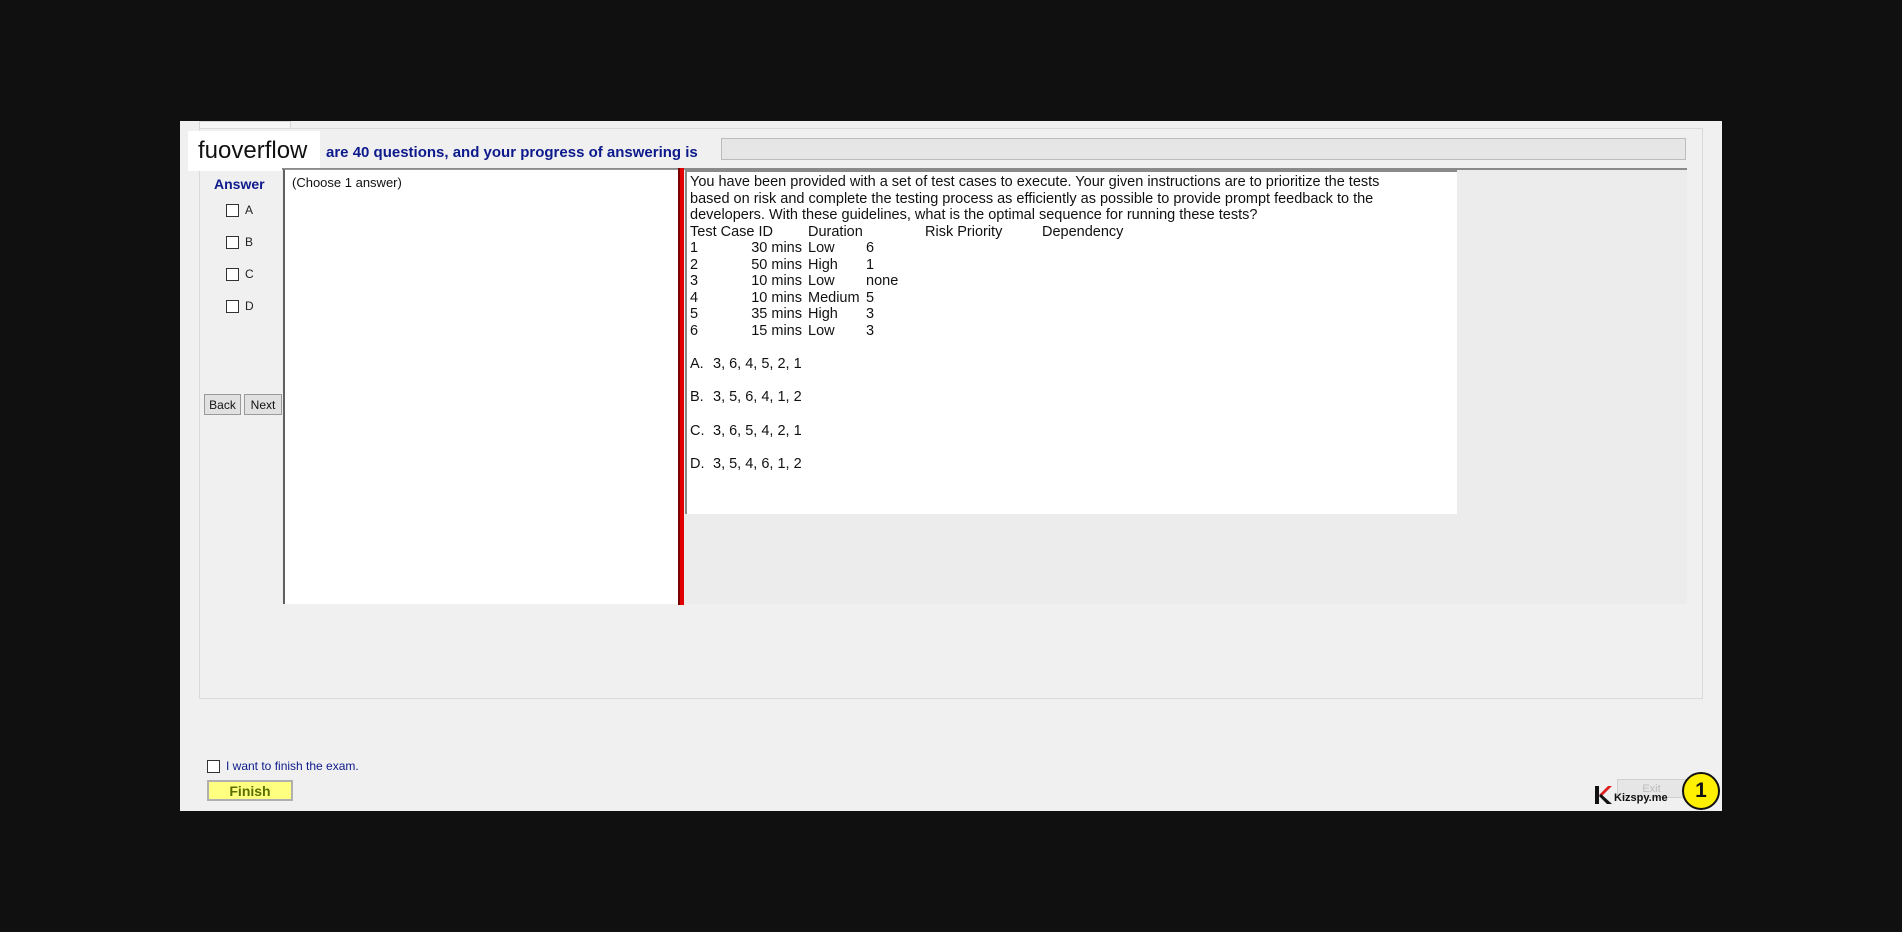 The width and height of the screenshot is (1902, 932). I want to click on choice-item: A. 3, 6, 4, 5, 2, 1, so click(1073, 364).